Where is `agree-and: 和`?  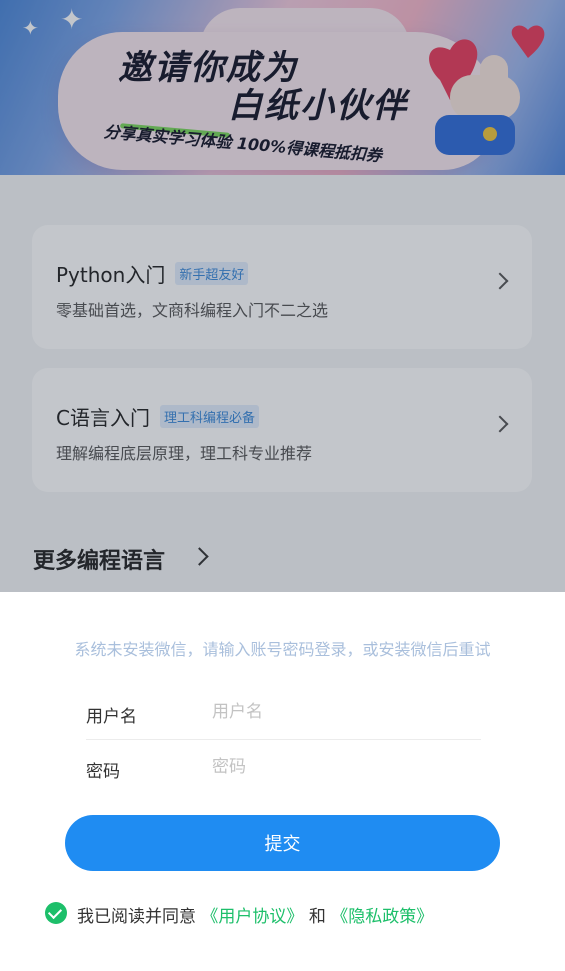
agree-and: 和 is located at coordinates (317, 917).